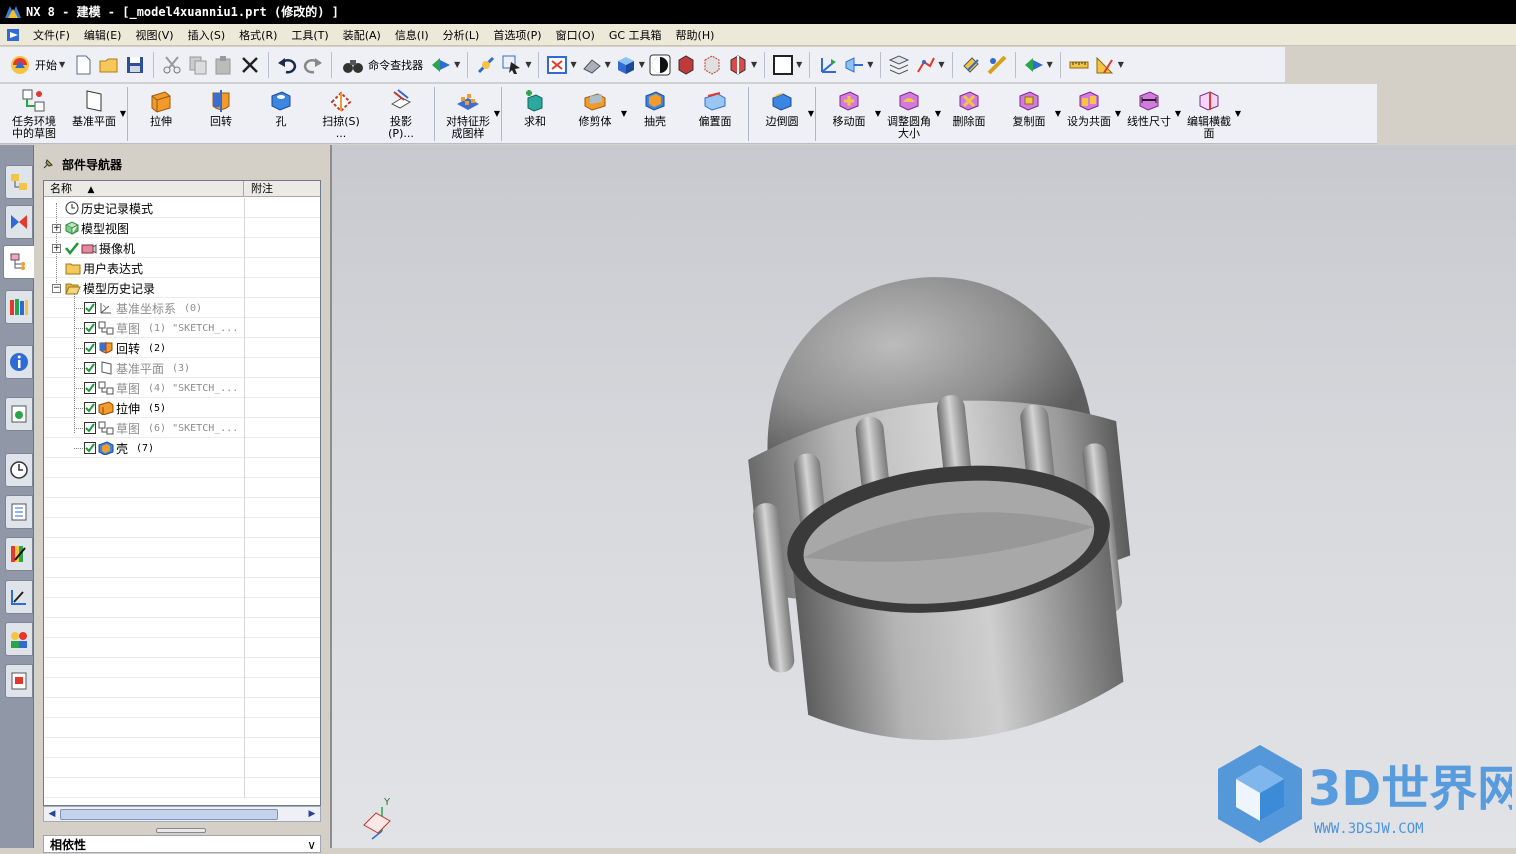  I want to click on edge-display-icon, so click(686, 65).